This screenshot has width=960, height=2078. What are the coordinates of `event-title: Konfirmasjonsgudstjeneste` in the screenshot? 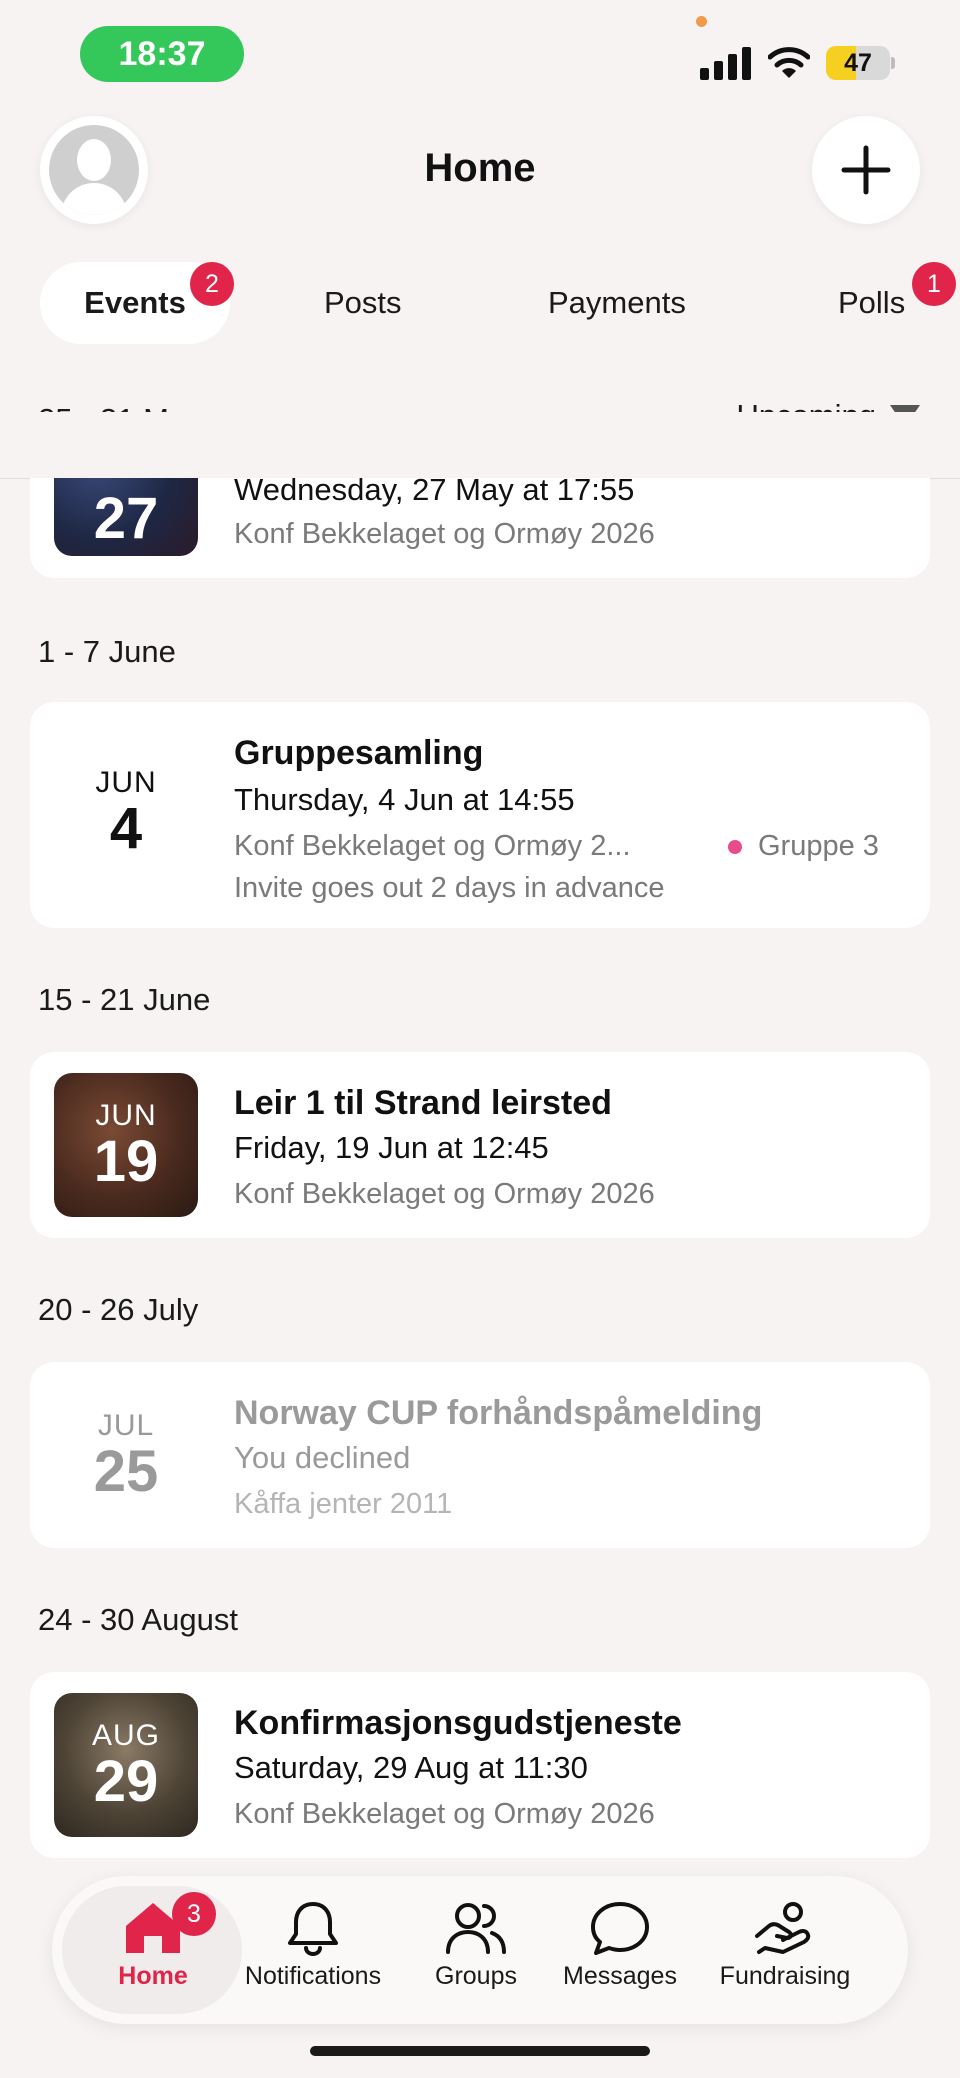 It's located at (458, 1723).